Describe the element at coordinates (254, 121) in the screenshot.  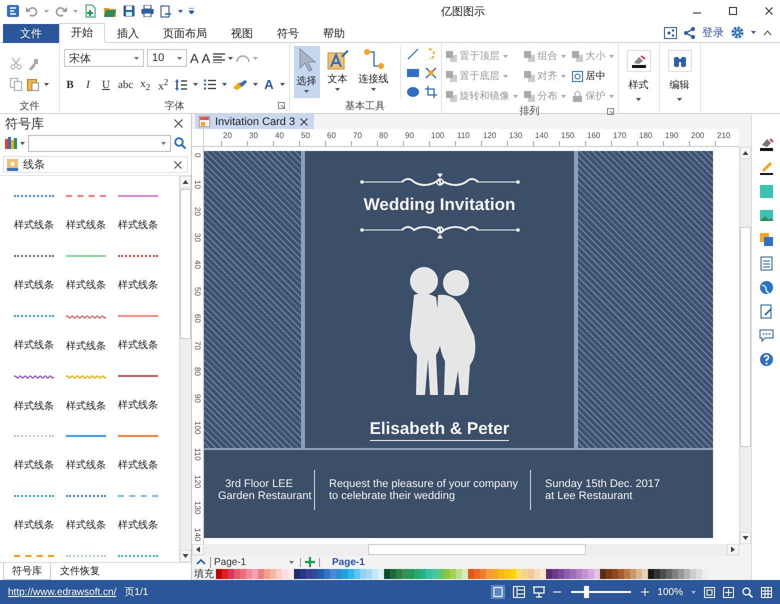
I see `document-tab: Invitation Card 3` at that location.